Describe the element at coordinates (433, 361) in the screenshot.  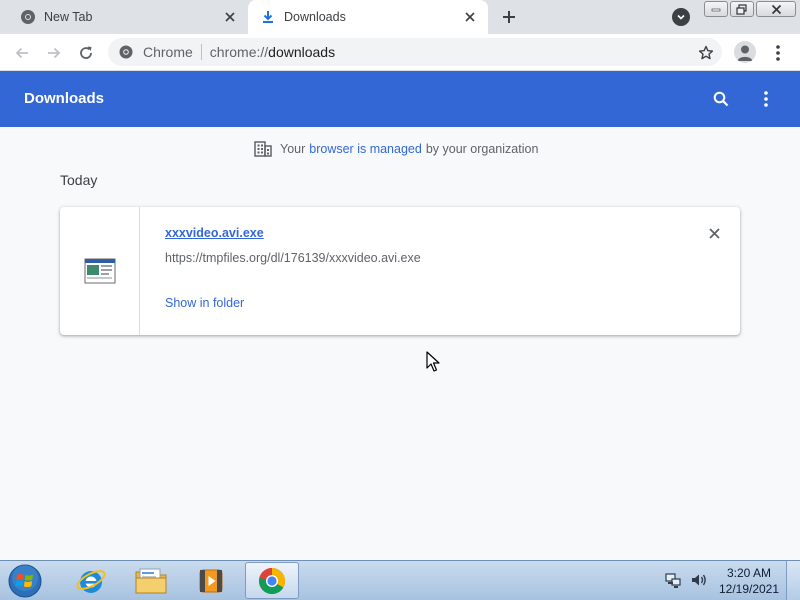
I see `mouse-cursor-icon` at that location.